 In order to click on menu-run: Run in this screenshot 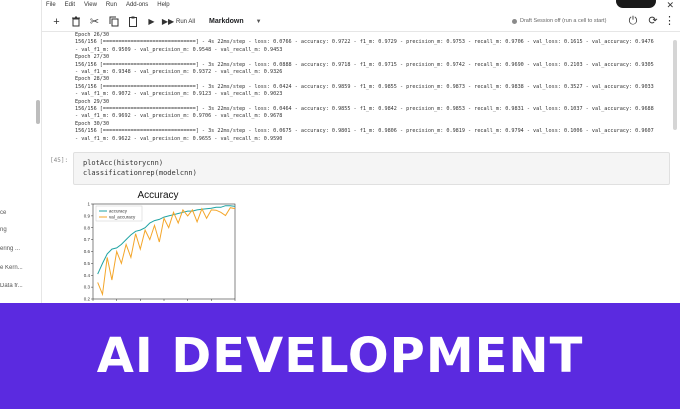, I will do `click(111, 5)`.